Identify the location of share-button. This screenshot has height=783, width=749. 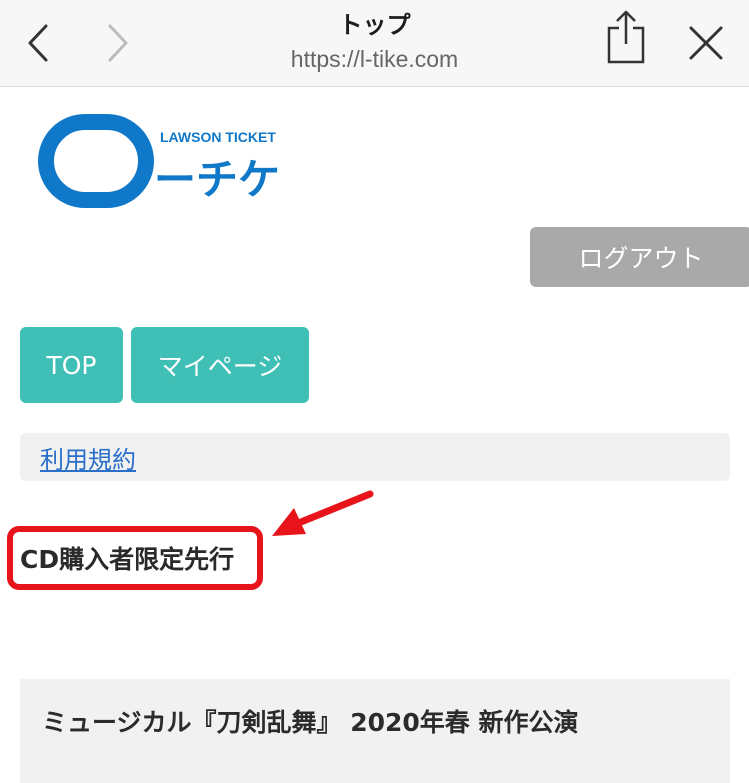
(626, 37).